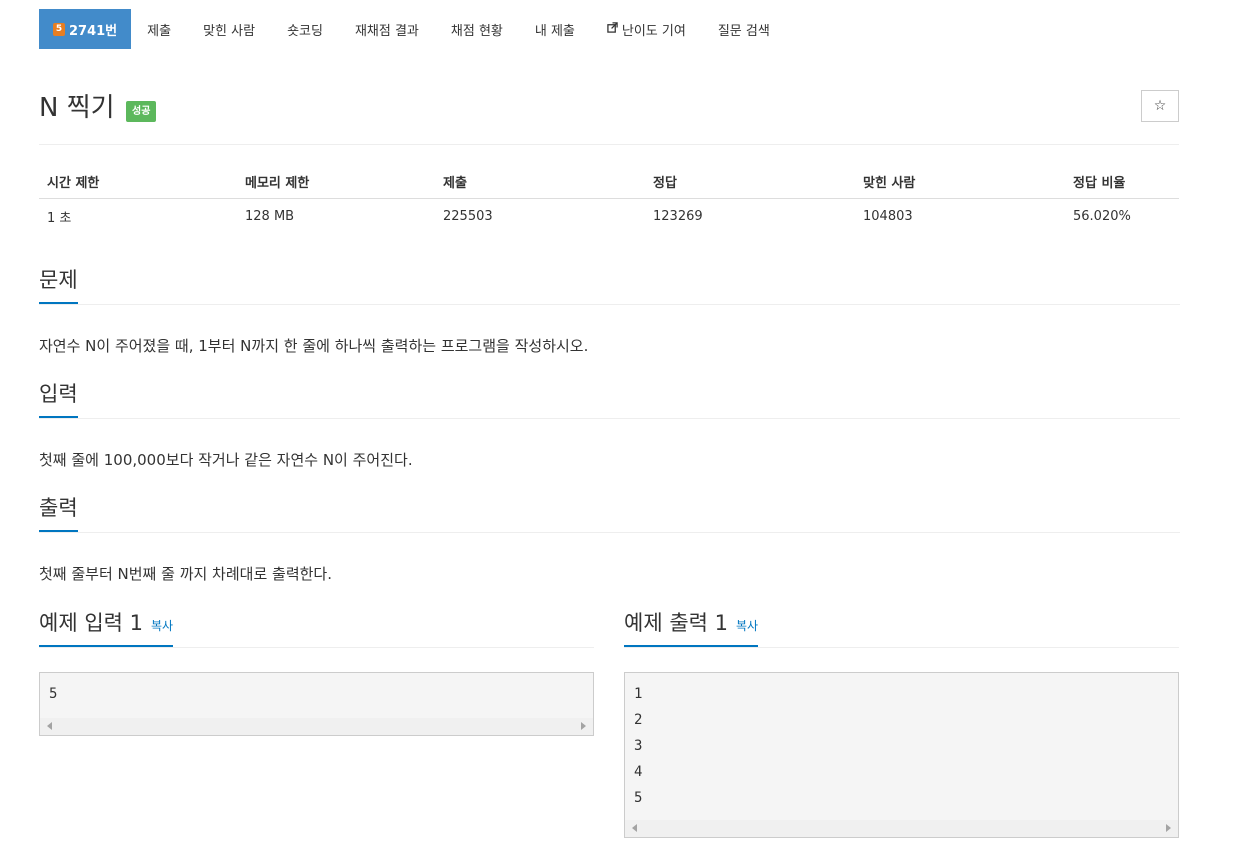 The height and width of the screenshot is (850, 1257). What do you see at coordinates (53, 694) in the screenshot?
I see `sample-input-line: 5` at bounding box center [53, 694].